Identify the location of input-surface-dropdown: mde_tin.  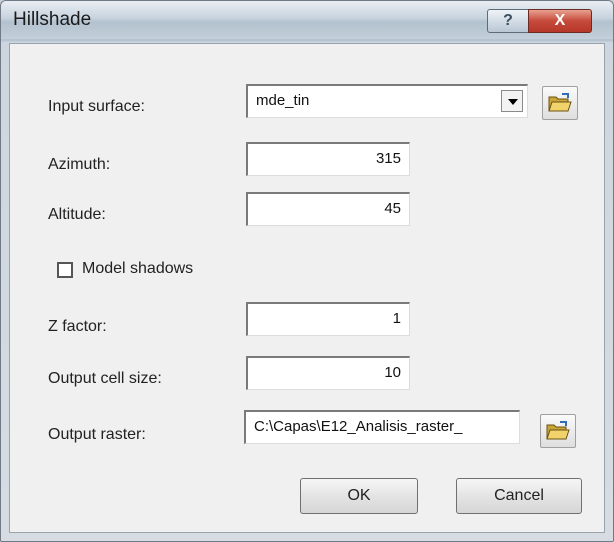
(387, 101).